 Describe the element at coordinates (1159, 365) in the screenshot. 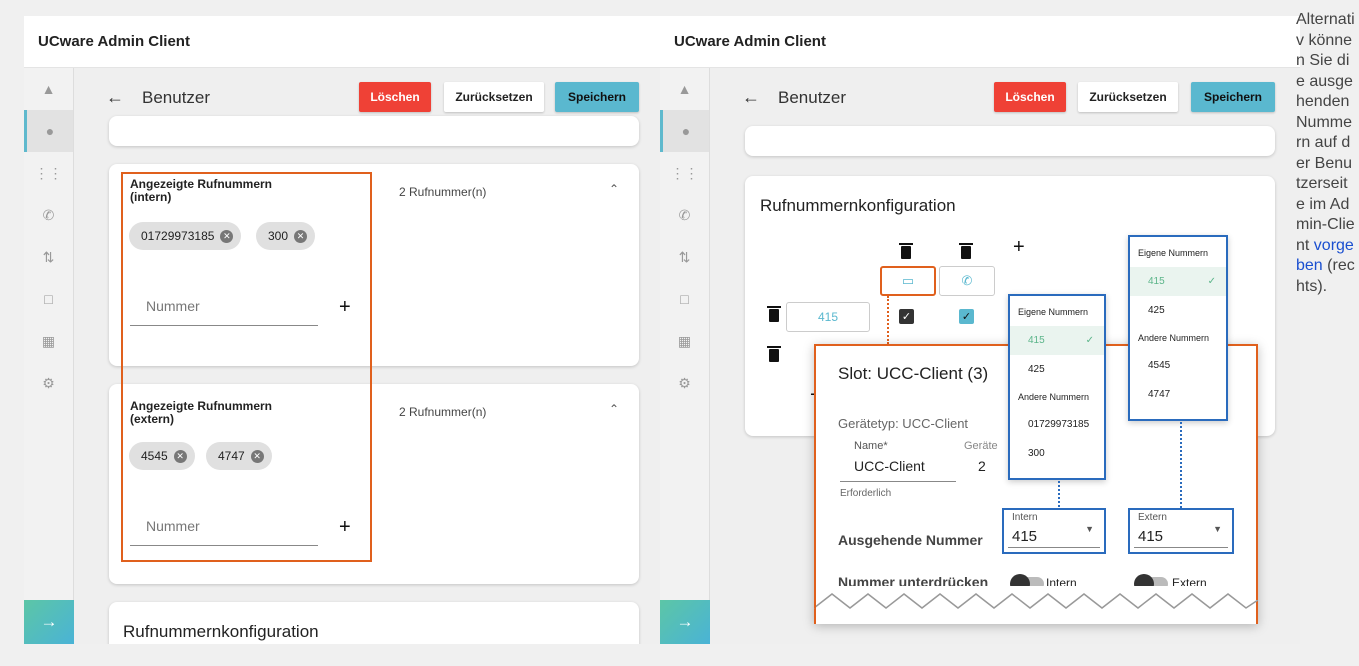

I see `option-label: 4545` at that location.